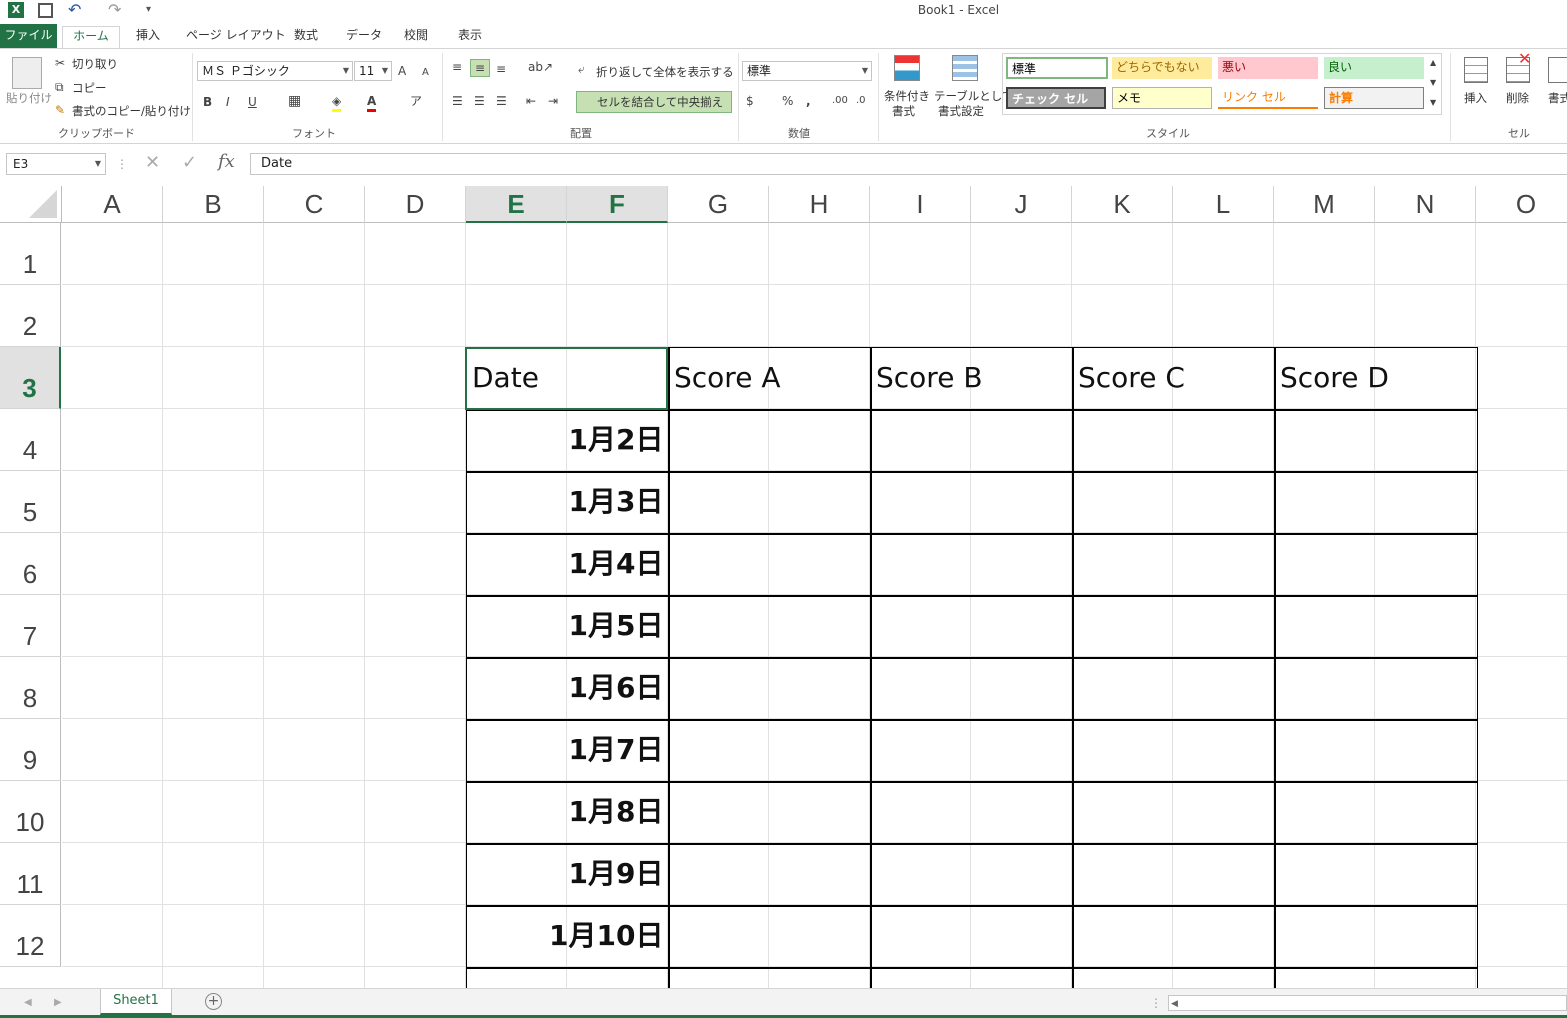  I want to click on cancel-icon: ✕, so click(152, 163).